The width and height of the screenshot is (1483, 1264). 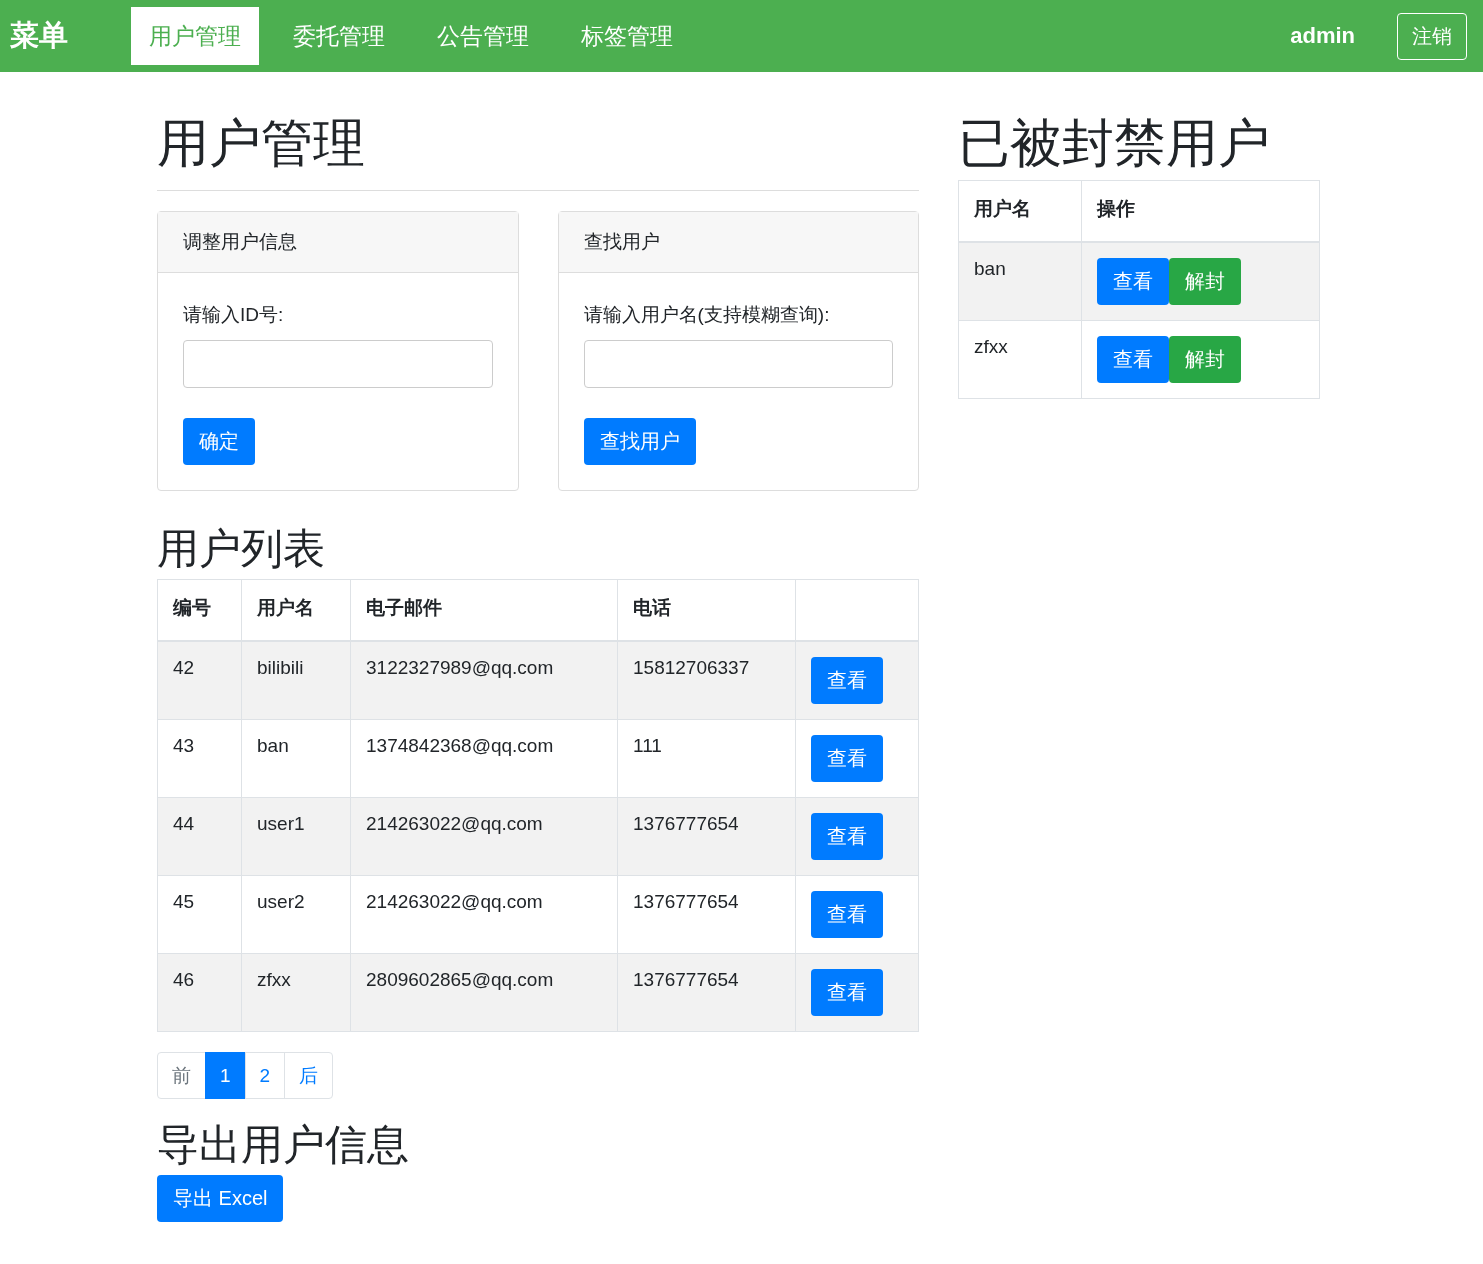 What do you see at coordinates (199, 992) in the screenshot?
I see `table-cell: 46` at bounding box center [199, 992].